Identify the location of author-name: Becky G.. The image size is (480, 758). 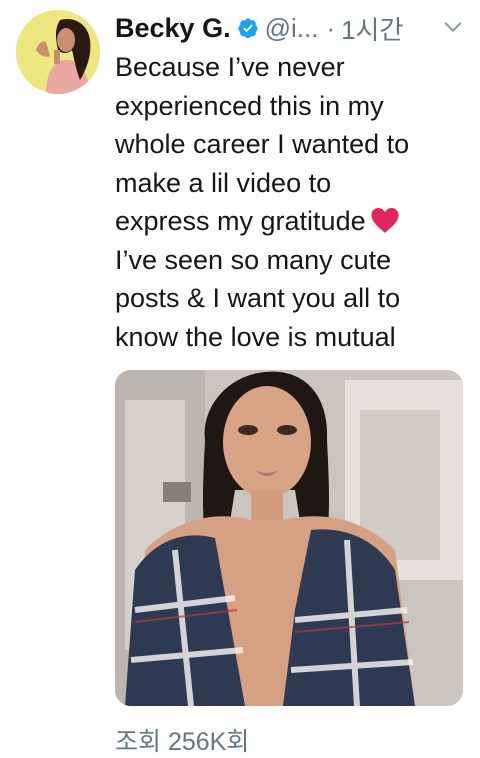
(173, 28).